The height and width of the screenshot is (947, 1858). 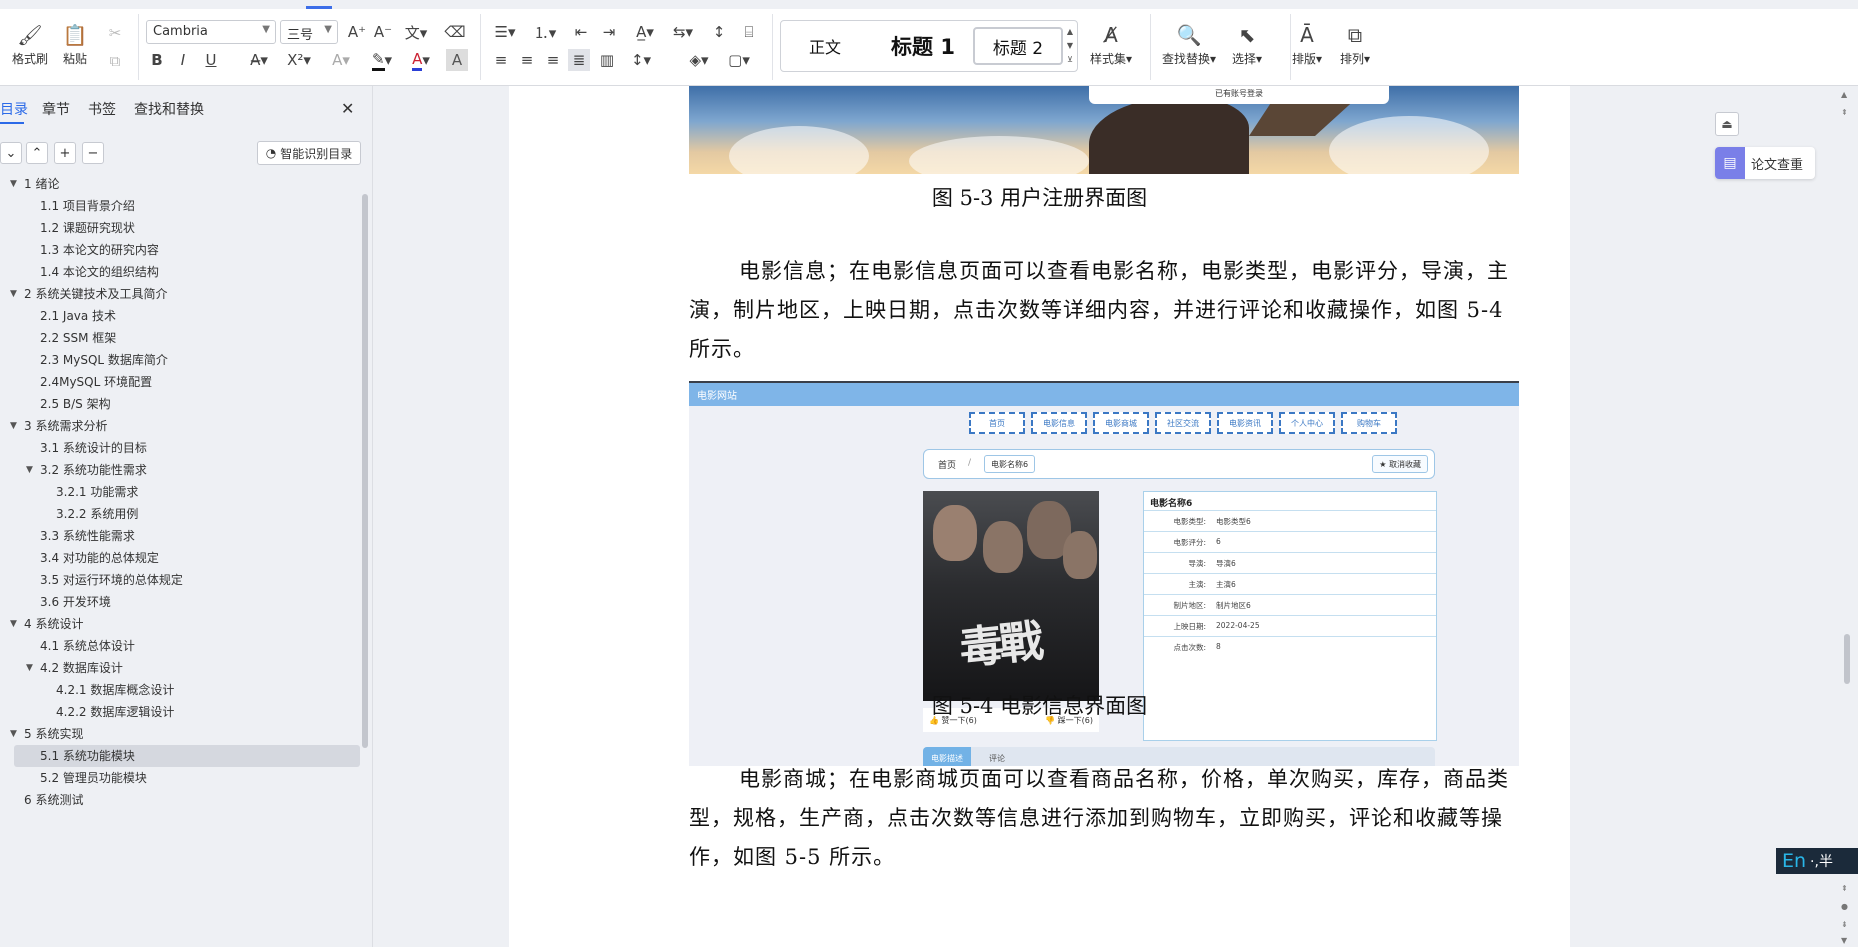 I want to click on toc-item: 3.5 对运行环境的总体规定, so click(x=180, y=580).